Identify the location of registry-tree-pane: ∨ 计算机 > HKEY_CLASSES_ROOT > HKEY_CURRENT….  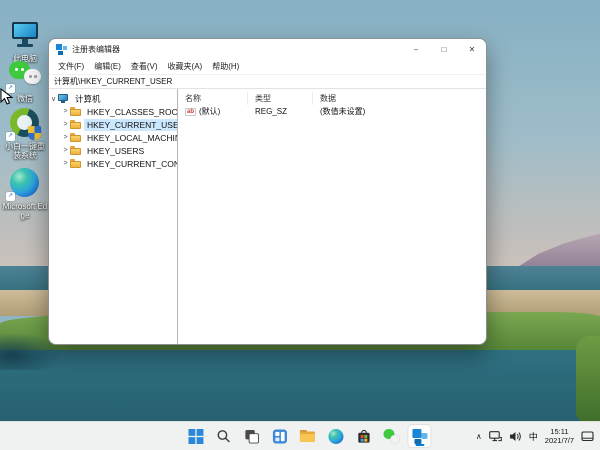
(113, 216).